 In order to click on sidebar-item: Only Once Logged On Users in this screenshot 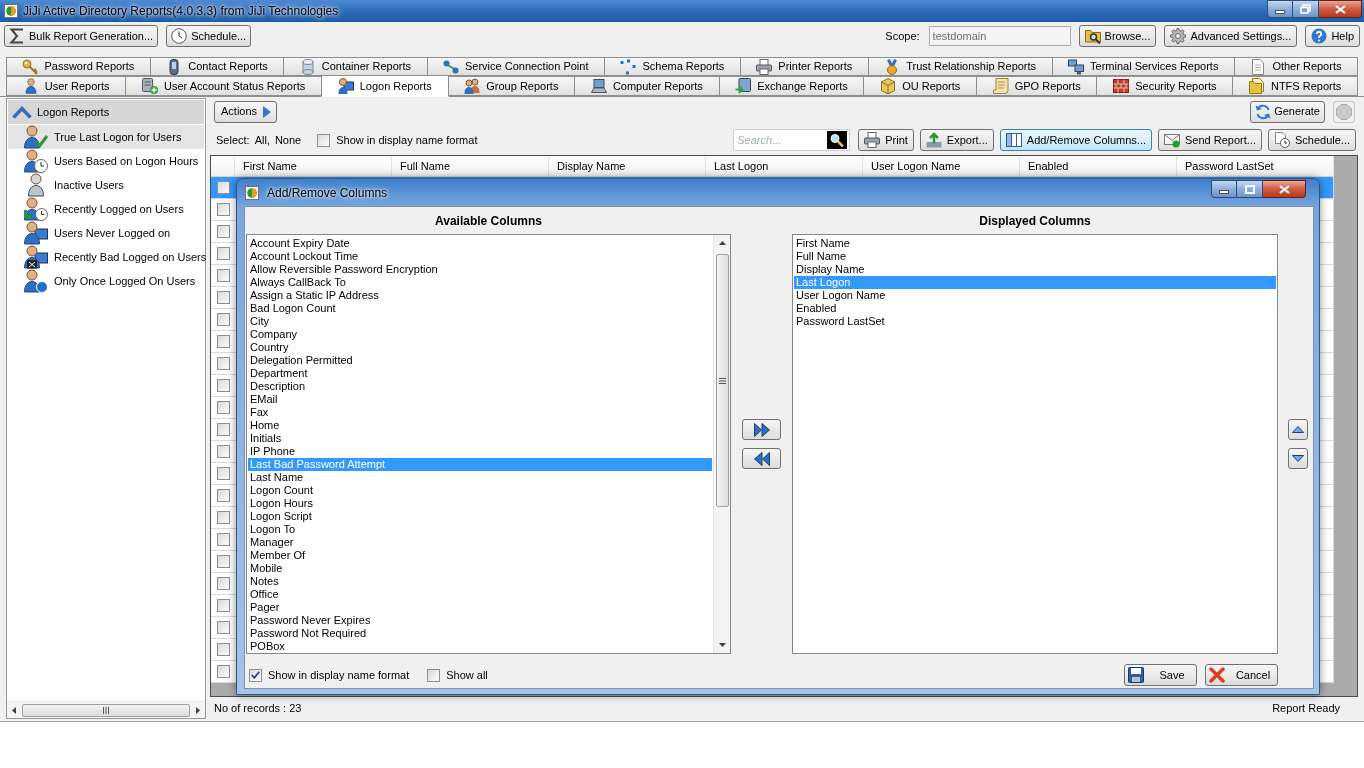, I will do `click(106, 281)`.